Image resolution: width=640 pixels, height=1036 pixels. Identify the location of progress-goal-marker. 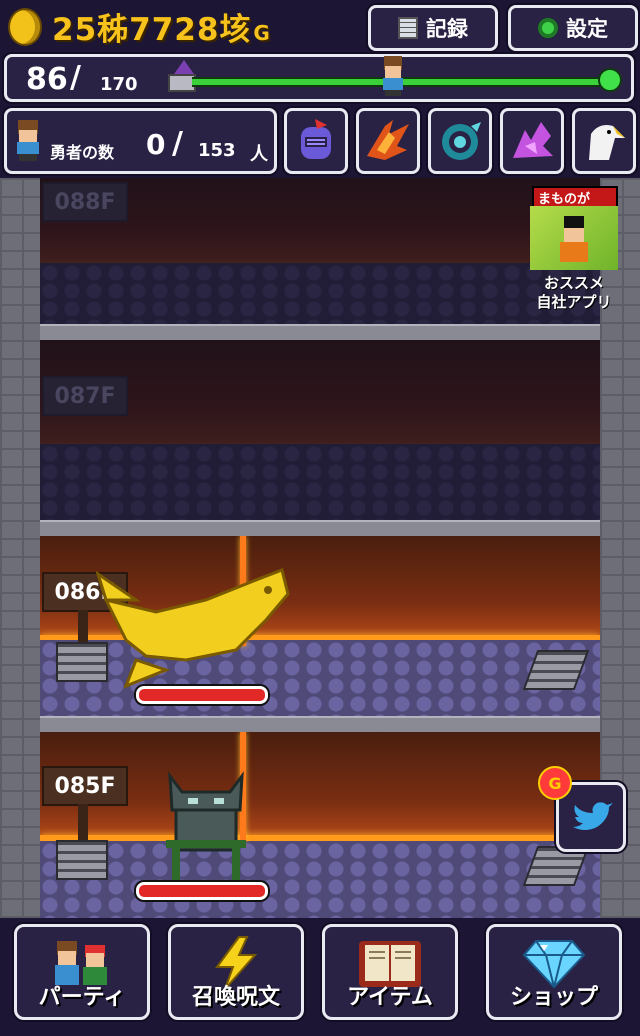
(610, 80).